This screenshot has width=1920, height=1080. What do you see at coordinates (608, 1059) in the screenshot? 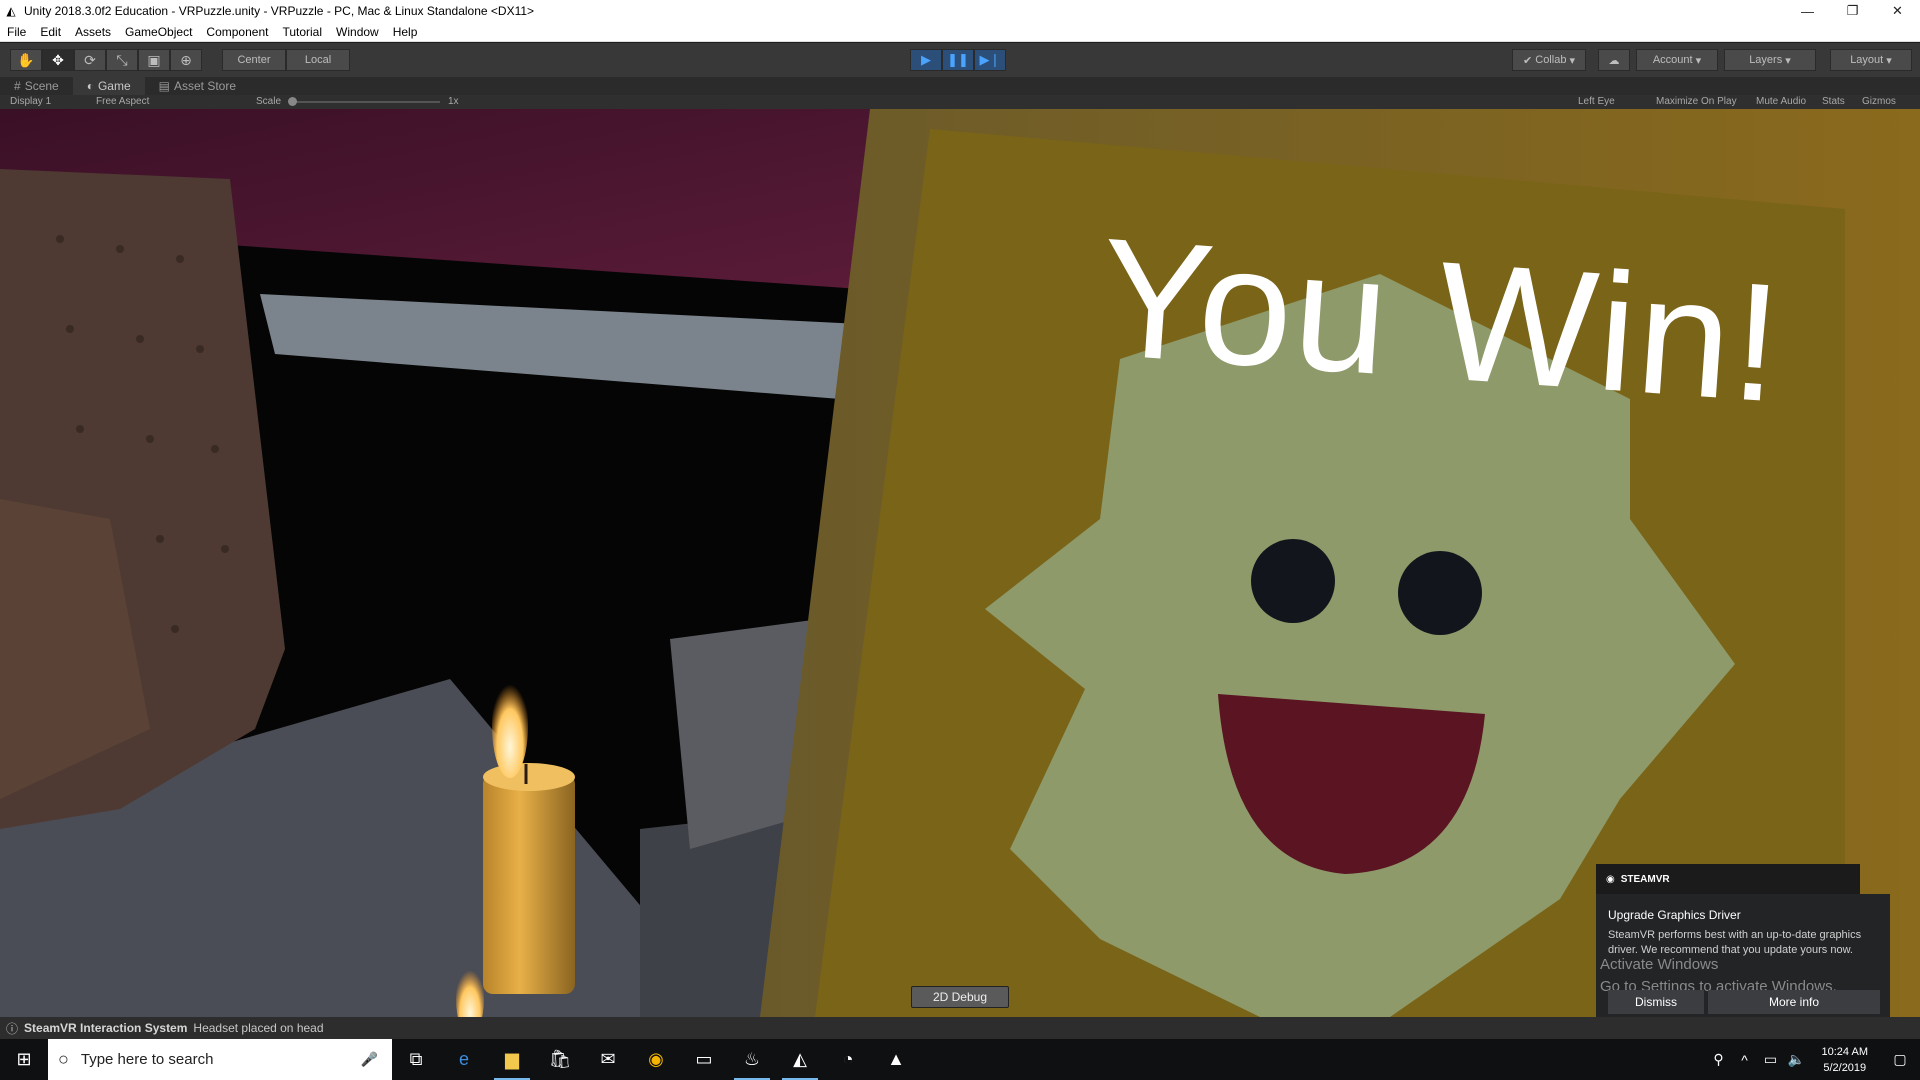
I see `mail-icon: ✉` at bounding box center [608, 1059].